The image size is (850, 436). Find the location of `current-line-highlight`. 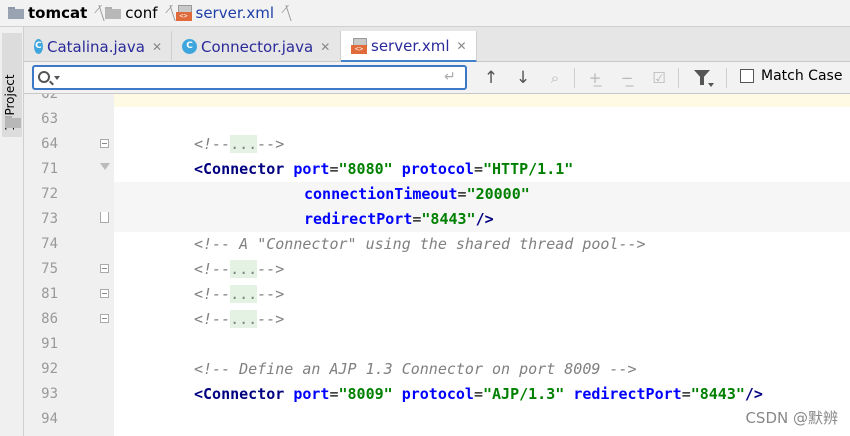

current-line-highlight is located at coordinates (482, 100).